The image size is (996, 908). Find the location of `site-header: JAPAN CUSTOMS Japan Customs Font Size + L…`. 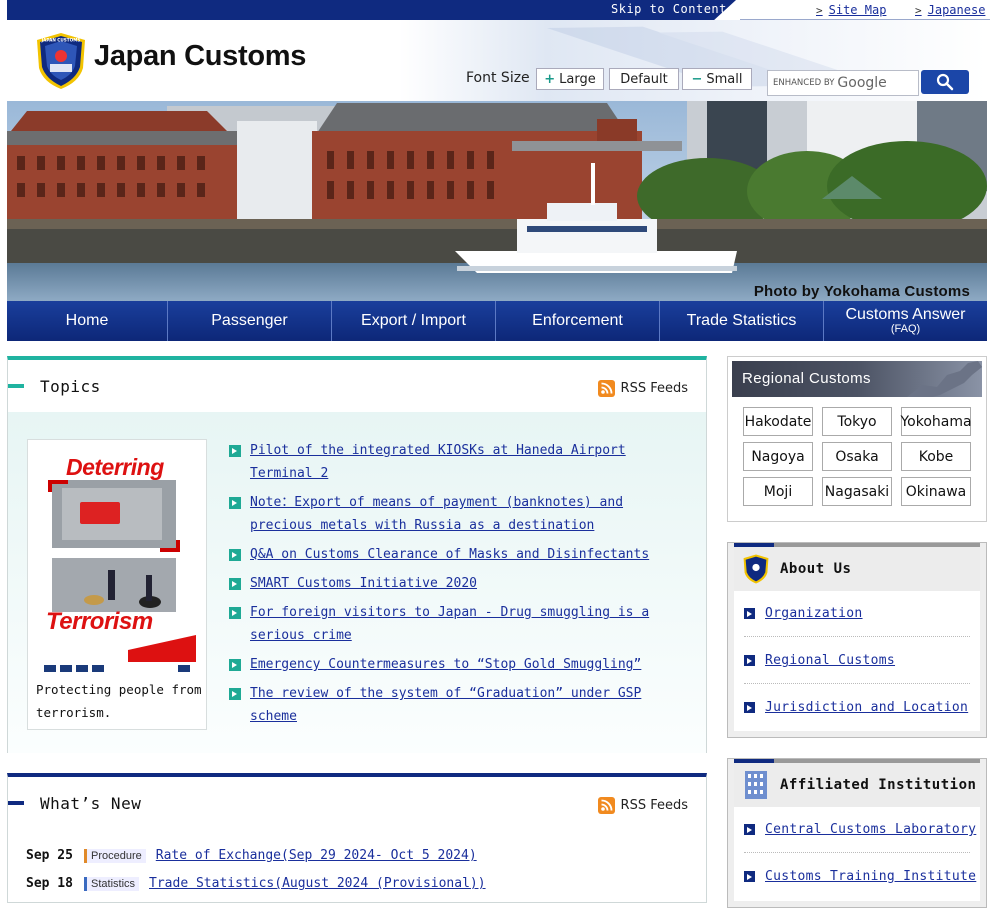

site-header: JAPAN CUSTOMS Japan Customs Font Size + L… is located at coordinates (497, 60).